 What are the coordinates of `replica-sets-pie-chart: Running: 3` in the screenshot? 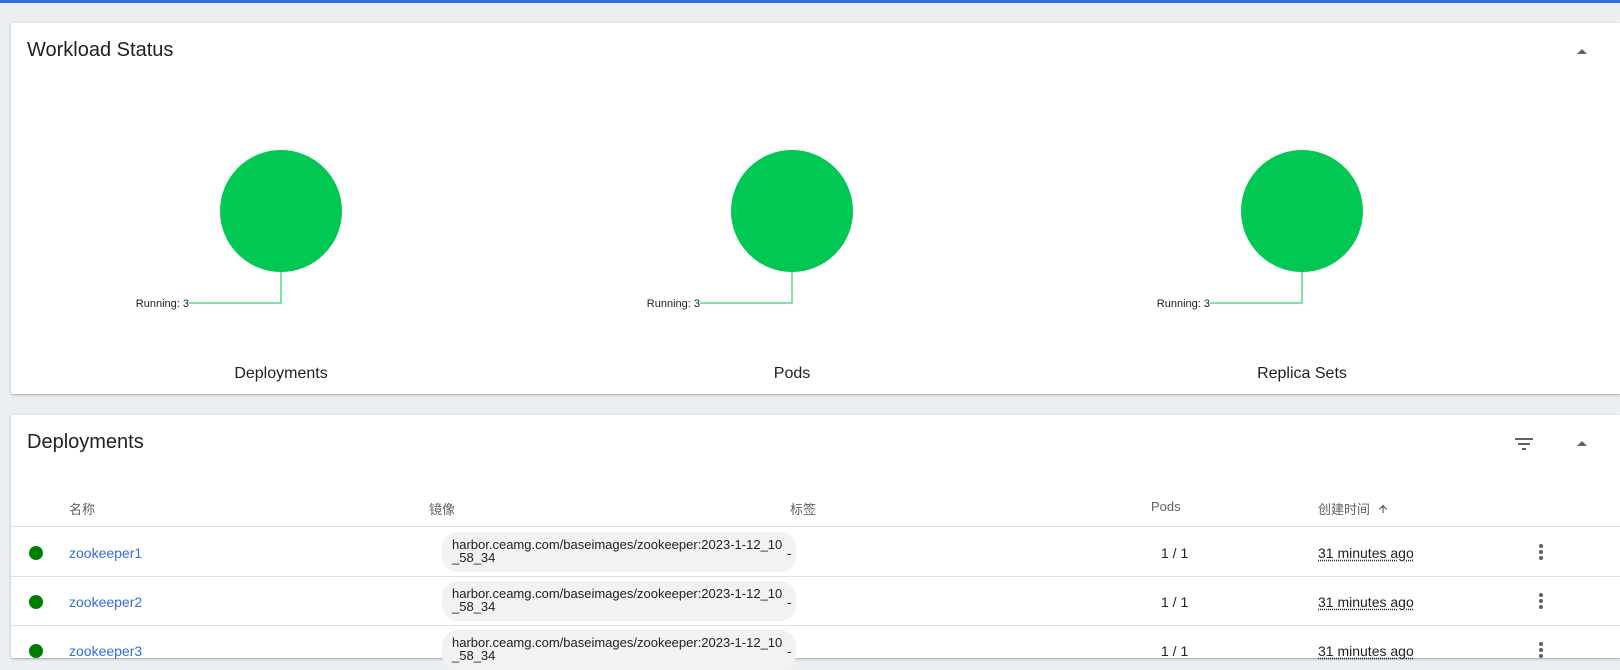 It's located at (1260, 230).